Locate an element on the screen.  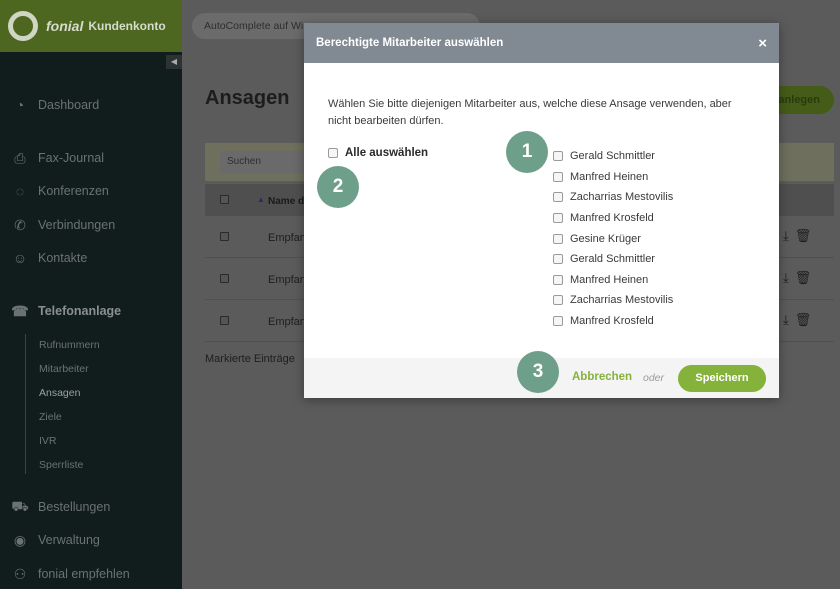
select-all-checkbox: Alle auswählen is located at coordinates (378, 153).